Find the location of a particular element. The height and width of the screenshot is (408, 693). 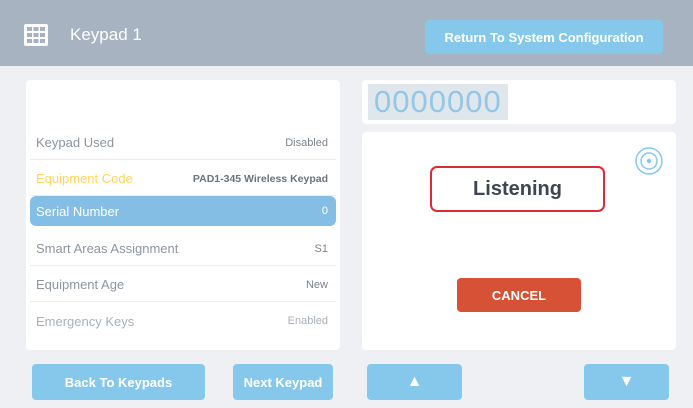

detail-label: Keypad Used is located at coordinates (75, 142).